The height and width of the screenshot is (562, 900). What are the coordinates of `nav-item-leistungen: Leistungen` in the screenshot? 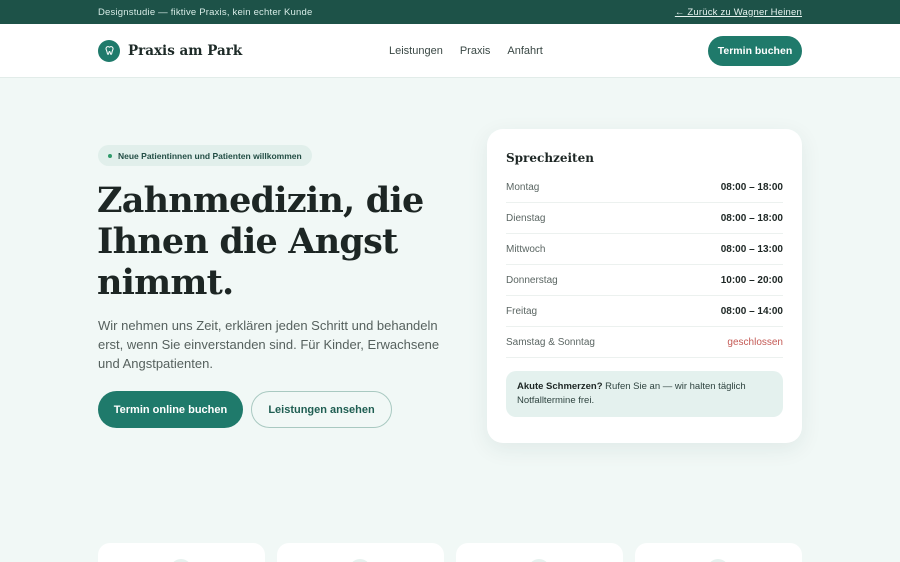 It's located at (416, 51).